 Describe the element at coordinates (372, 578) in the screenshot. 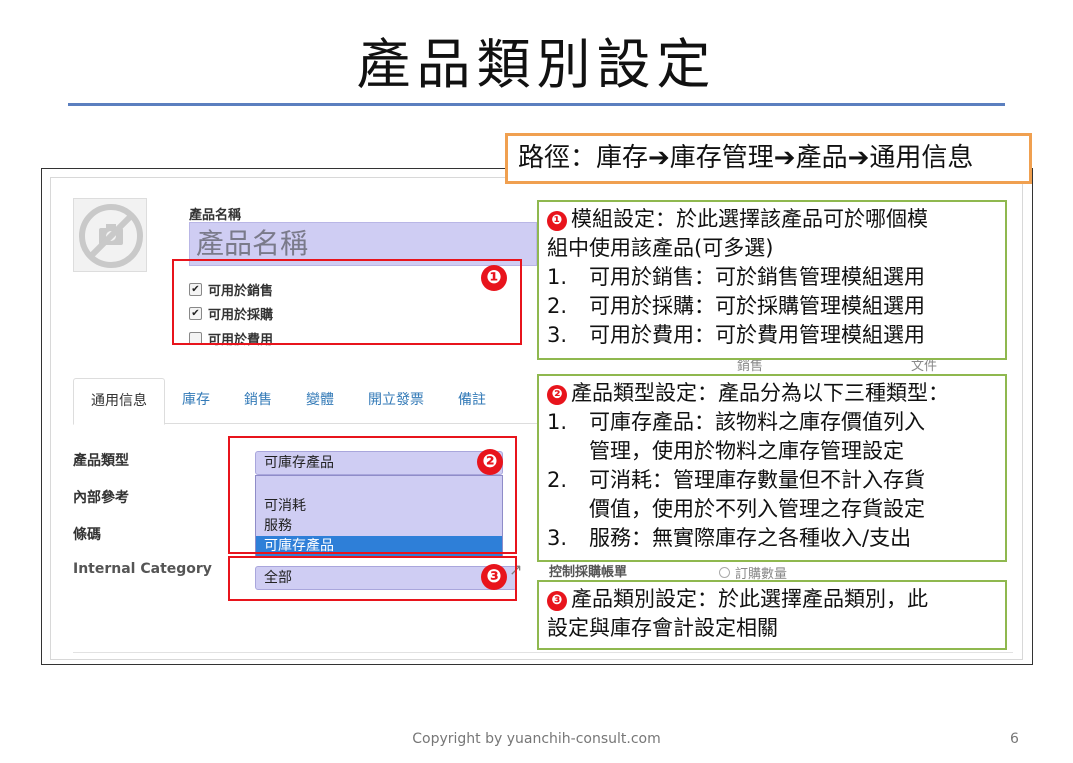

I see `category-highlight-box` at that location.